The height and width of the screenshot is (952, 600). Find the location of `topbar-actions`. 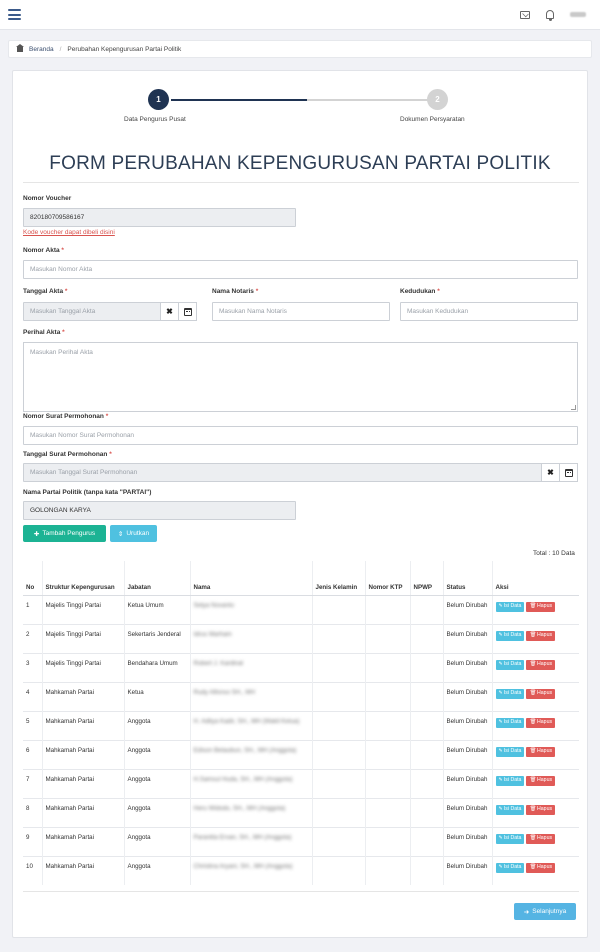

topbar-actions is located at coordinates (556, 15).